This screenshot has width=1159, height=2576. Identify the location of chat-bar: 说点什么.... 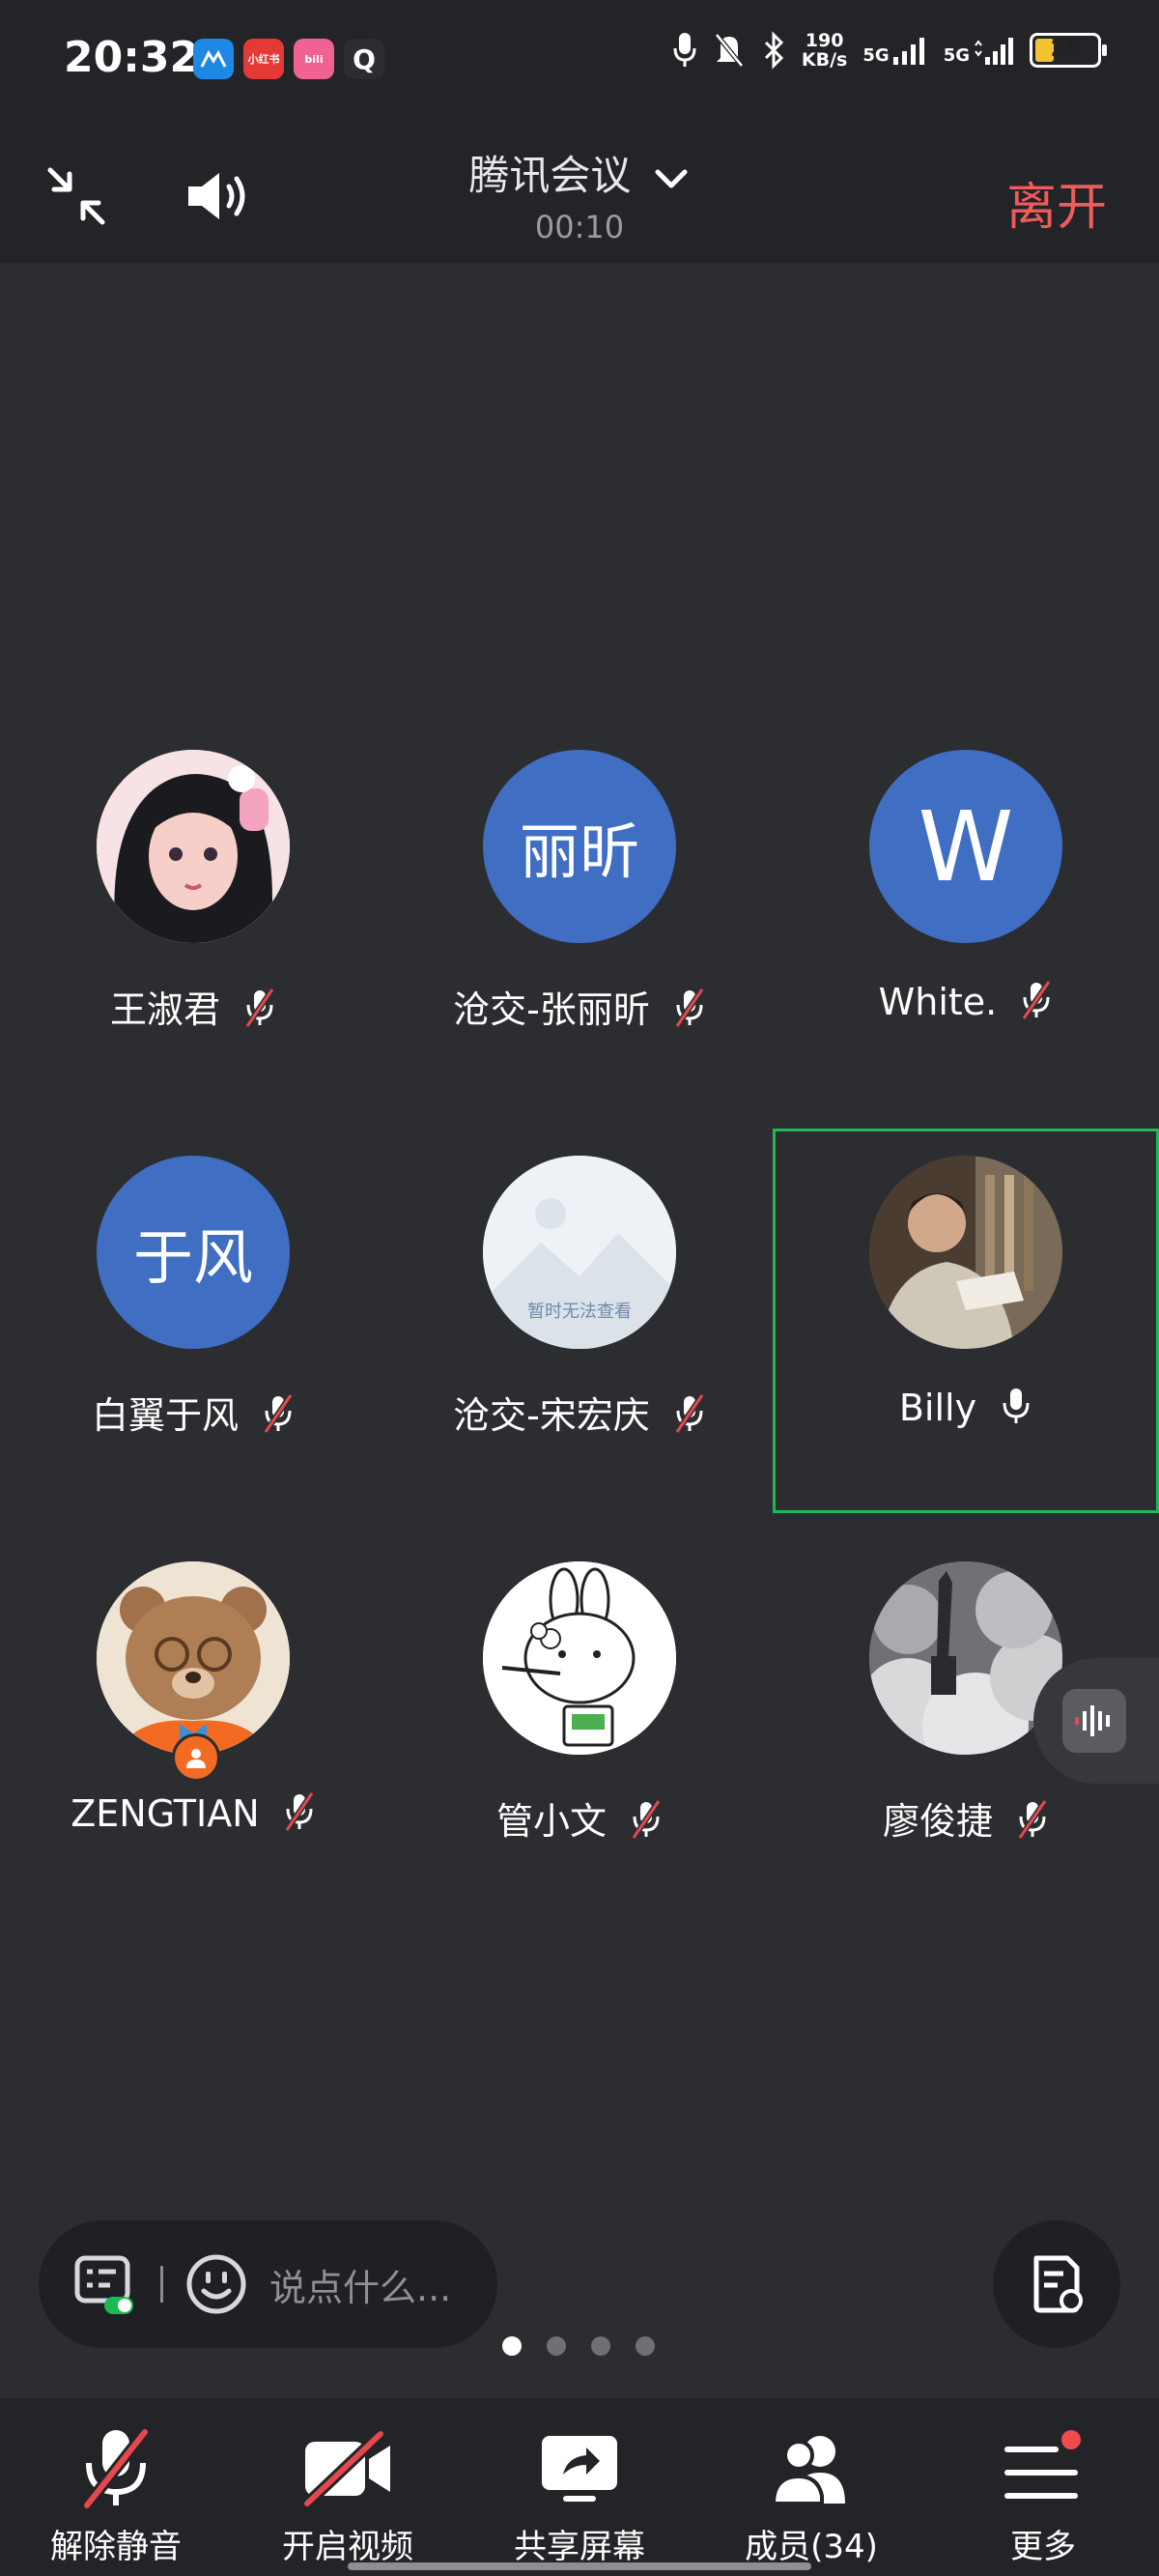
(268, 2284).